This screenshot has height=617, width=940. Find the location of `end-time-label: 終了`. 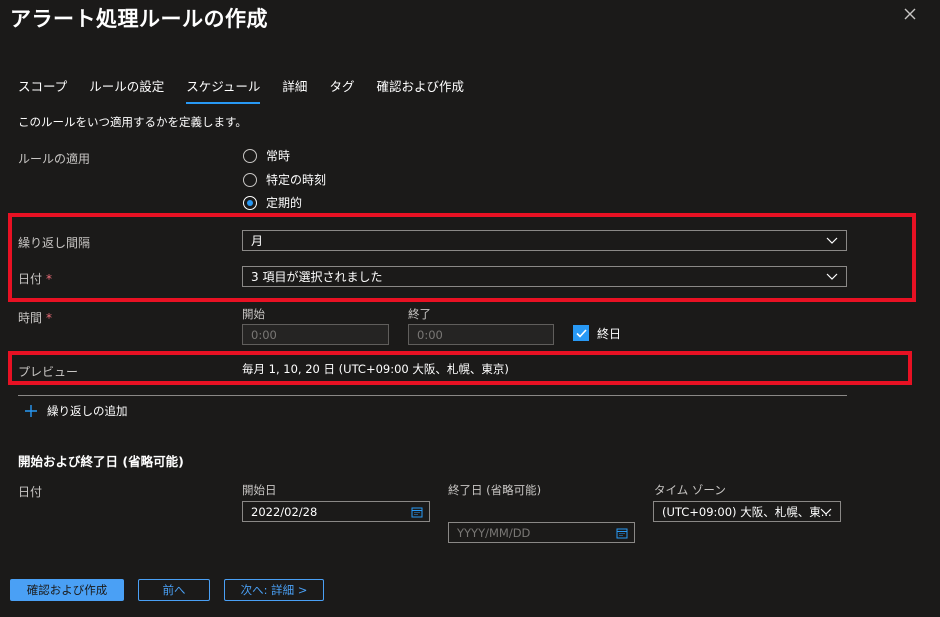

end-time-label: 終了 is located at coordinates (419, 314).